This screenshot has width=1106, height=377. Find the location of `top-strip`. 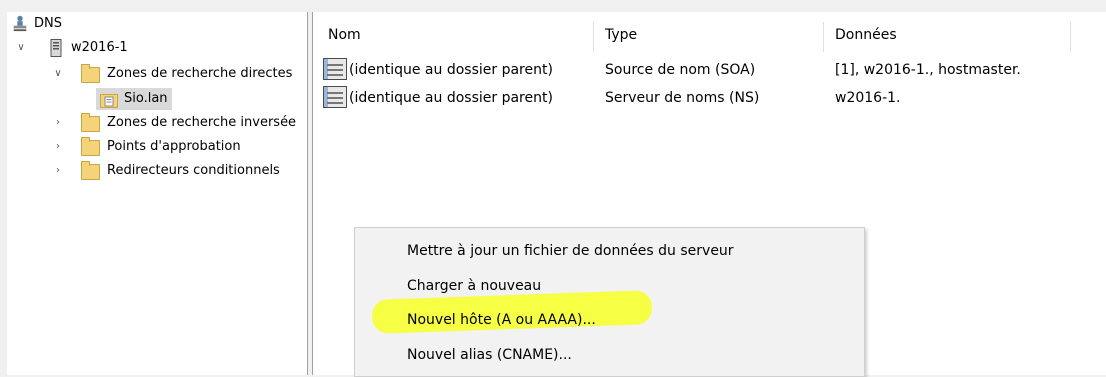

top-strip is located at coordinates (553, 4).